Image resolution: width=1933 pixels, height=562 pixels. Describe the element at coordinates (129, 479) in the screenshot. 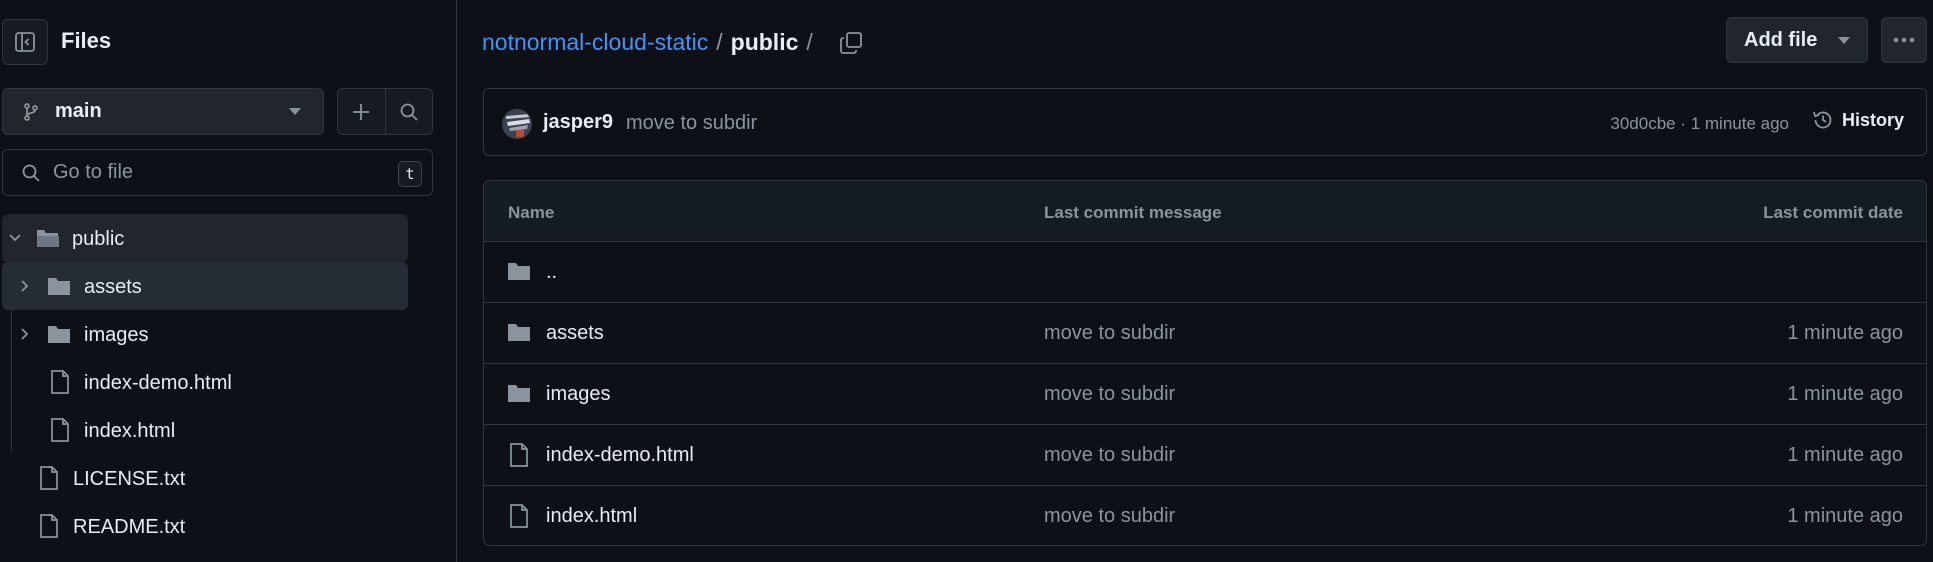

I see `tree-item-label: LICENSE.txt` at that location.